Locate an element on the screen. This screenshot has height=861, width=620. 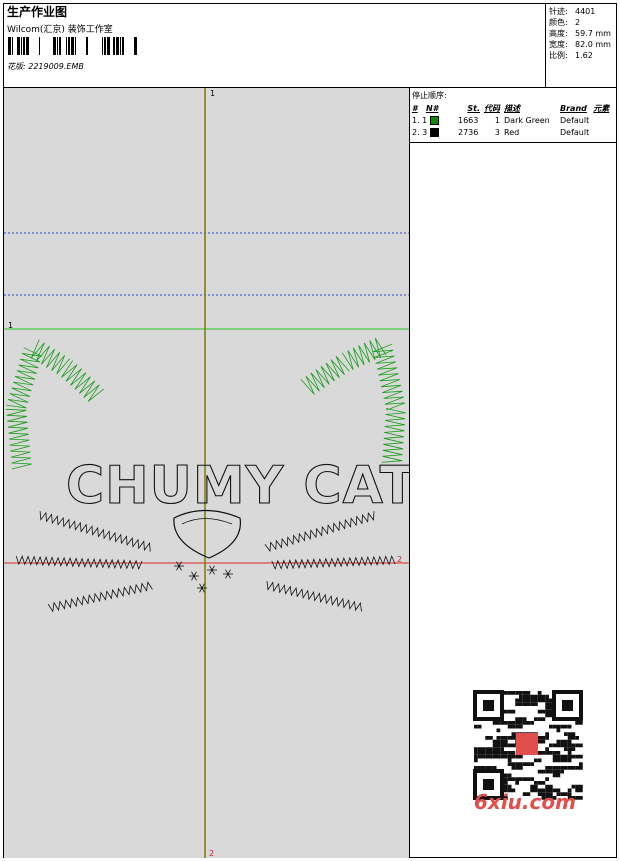
thread-row: 1. 1 1663 1 Dark Green Default is located at coordinates (510, 120).